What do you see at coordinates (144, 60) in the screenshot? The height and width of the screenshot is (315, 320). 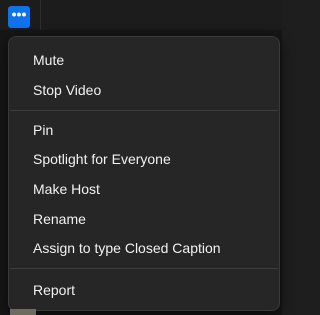 I see `menu-item-mute: Mute` at bounding box center [144, 60].